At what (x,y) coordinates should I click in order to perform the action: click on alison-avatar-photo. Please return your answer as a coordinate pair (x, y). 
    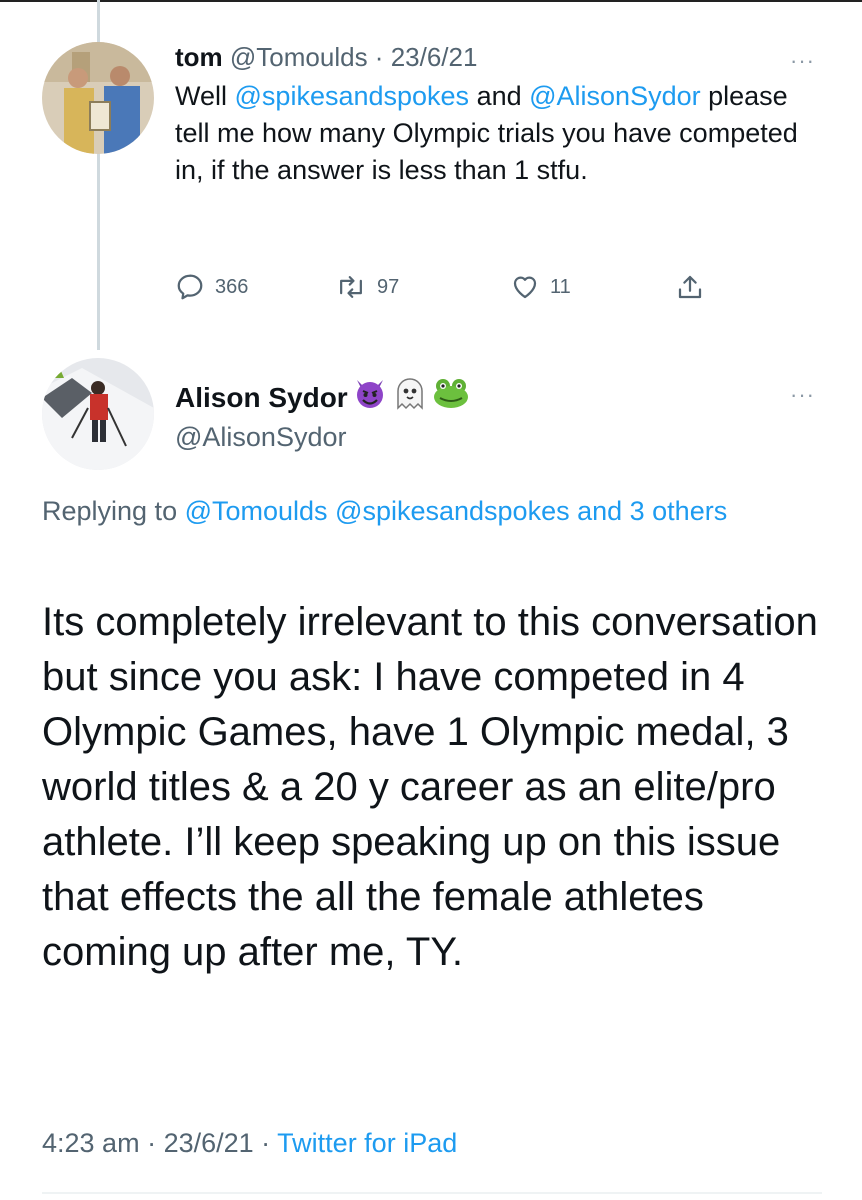
    Looking at the image, I should click on (98, 414).